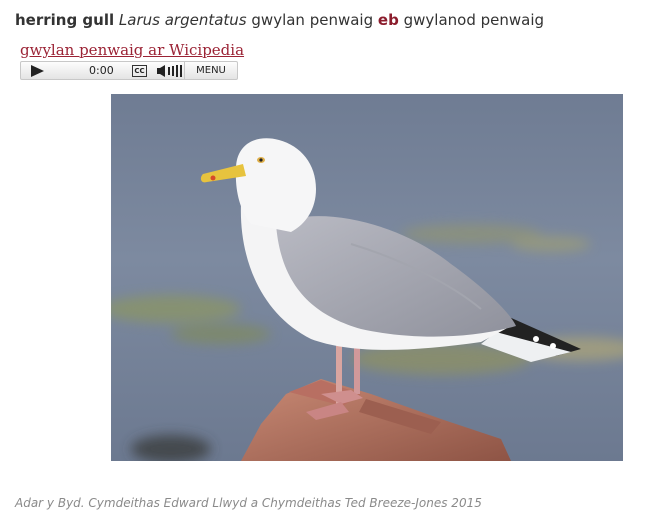  I want to click on play-icon, so click(37, 71).